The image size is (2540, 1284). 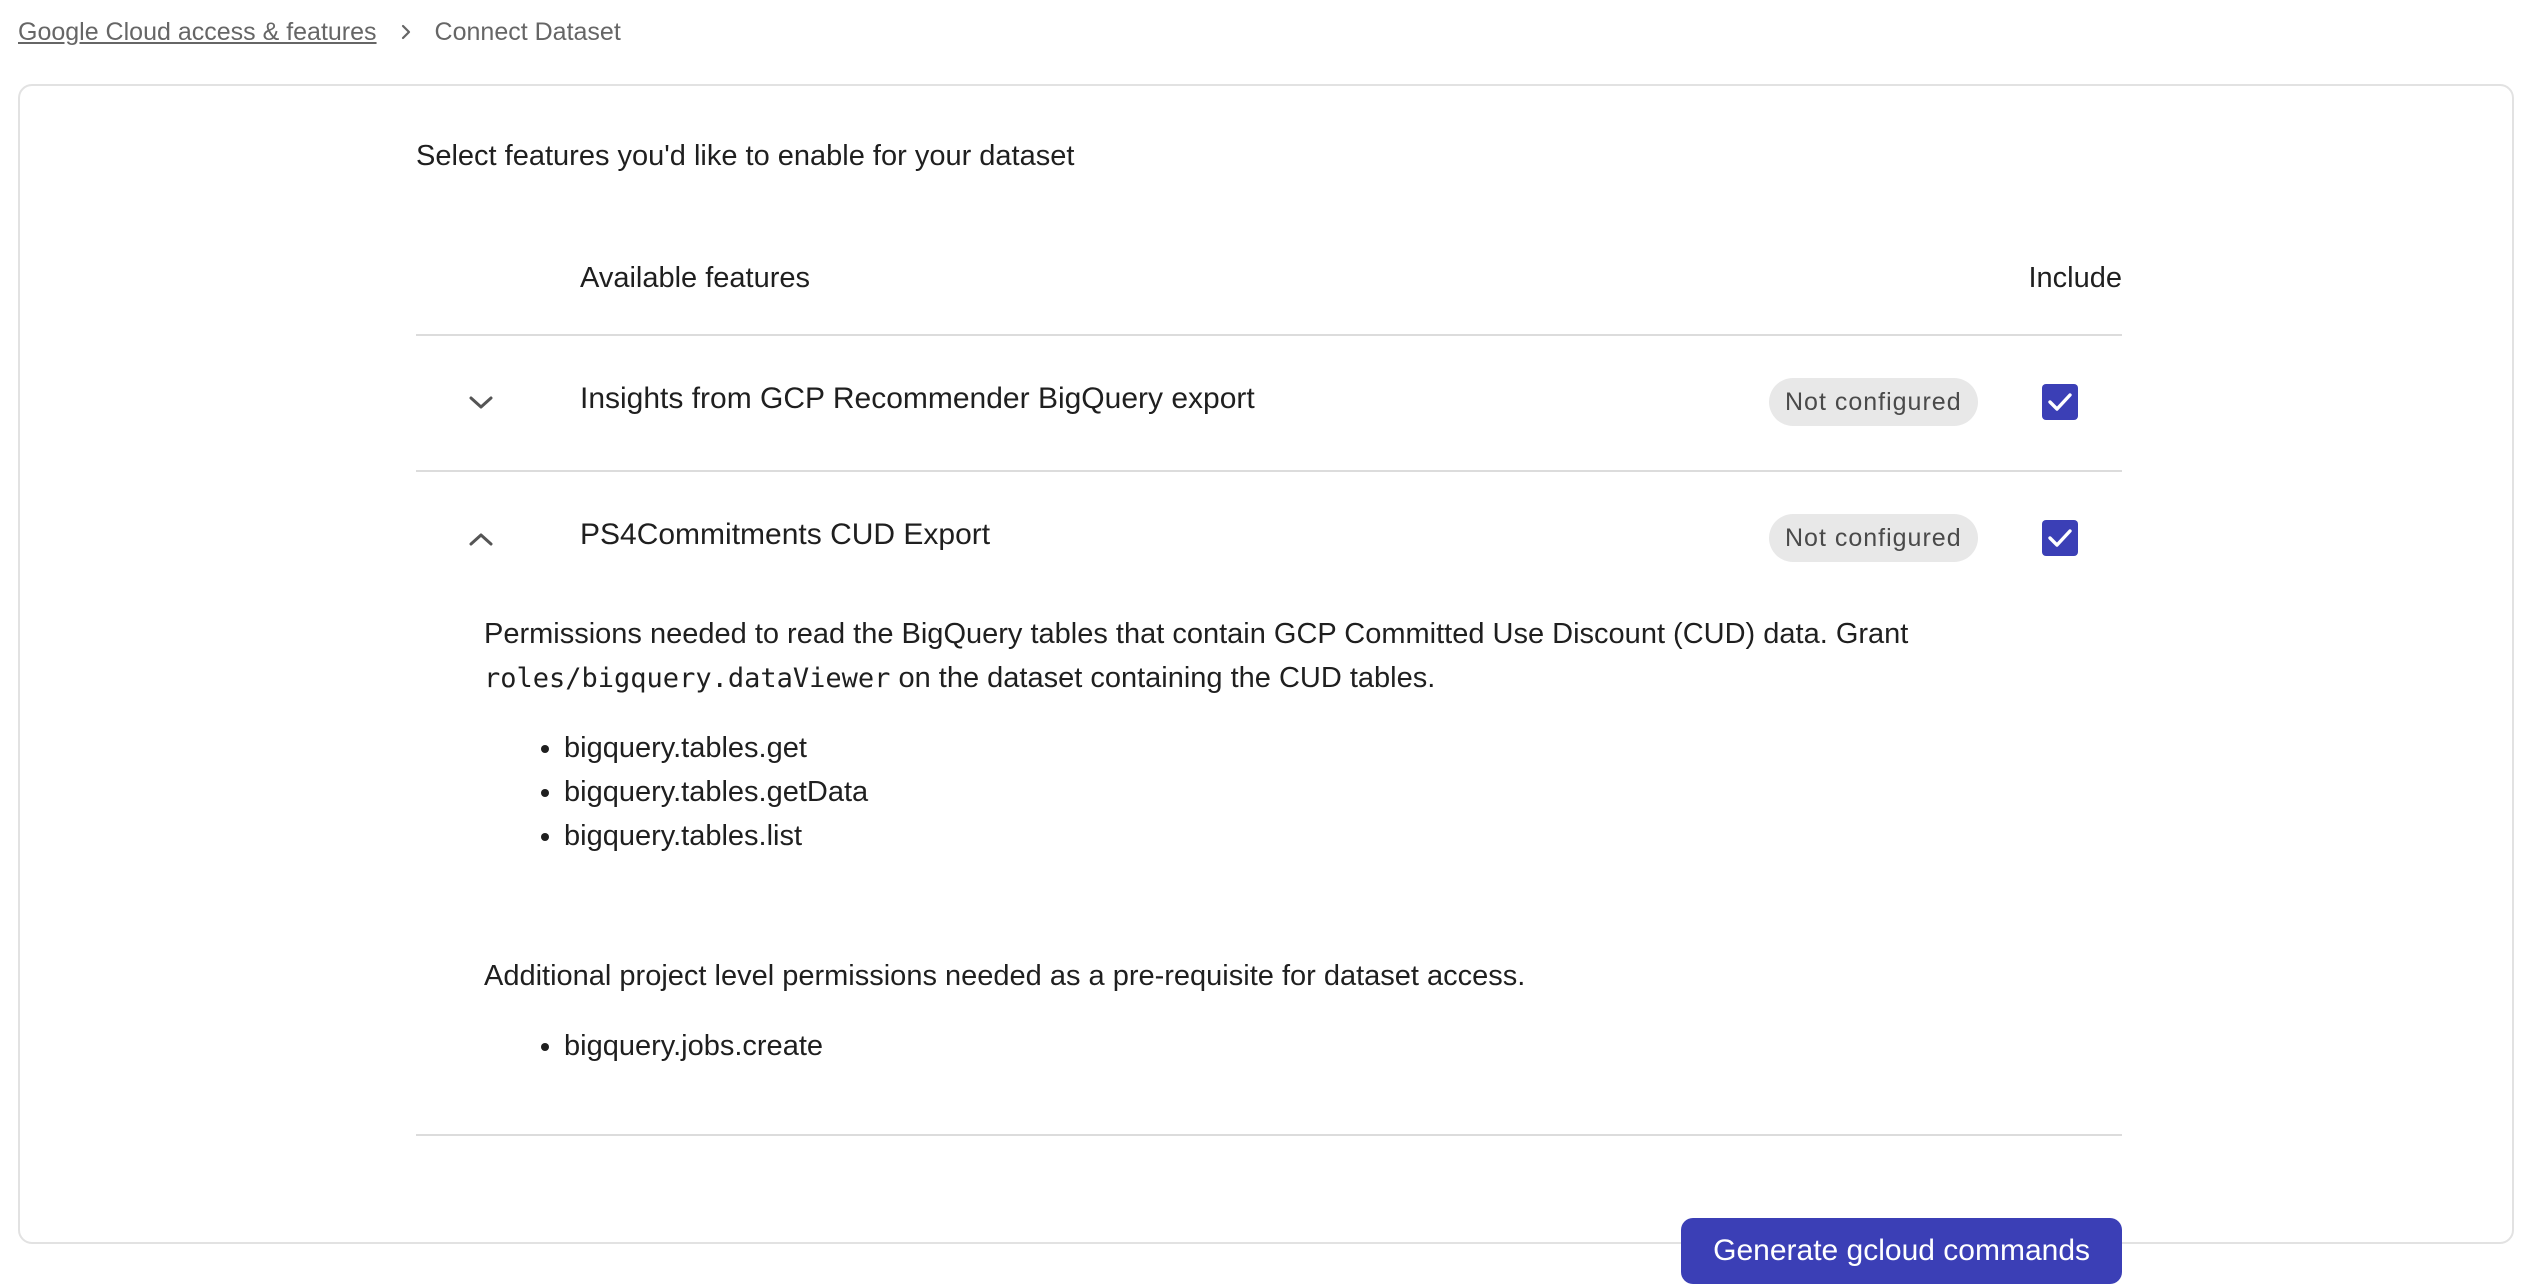 I want to click on column-header-features: Available features, so click(x=695, y=278).